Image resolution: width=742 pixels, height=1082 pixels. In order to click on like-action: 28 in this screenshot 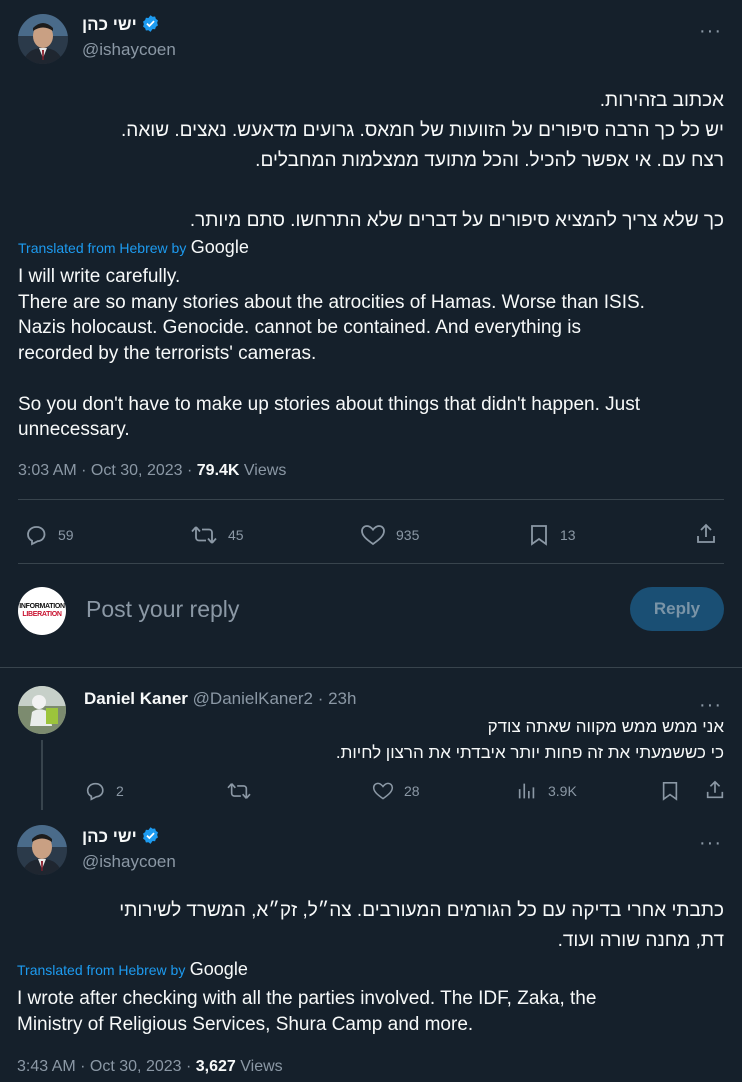, I will do `click(396, 791)`.